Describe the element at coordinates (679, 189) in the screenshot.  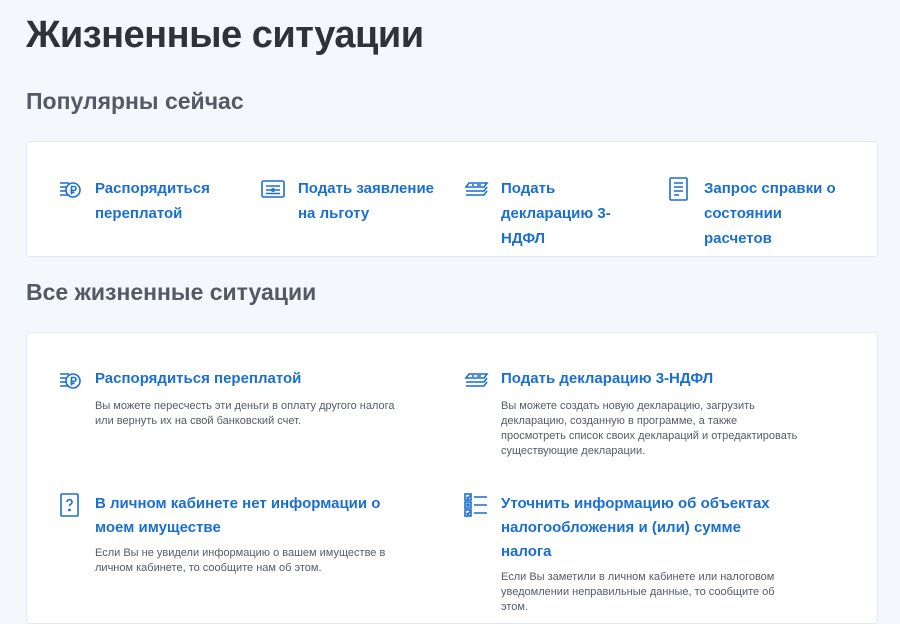
I see `document-list-icon` at that location.